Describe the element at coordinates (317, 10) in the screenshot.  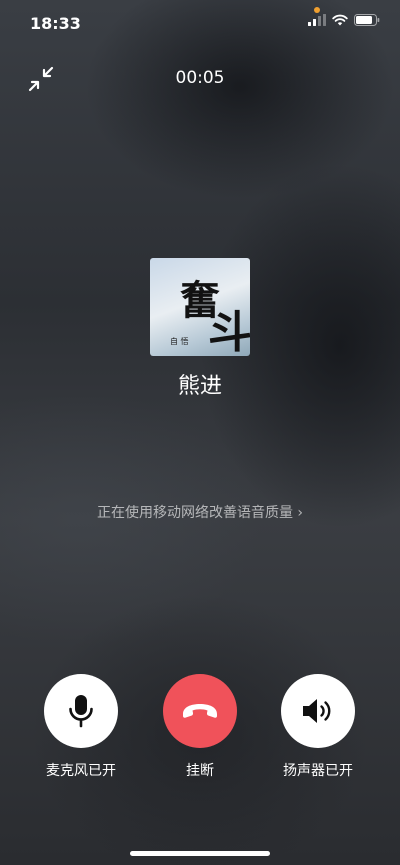
I see `recording-indicator-dot` at that location.